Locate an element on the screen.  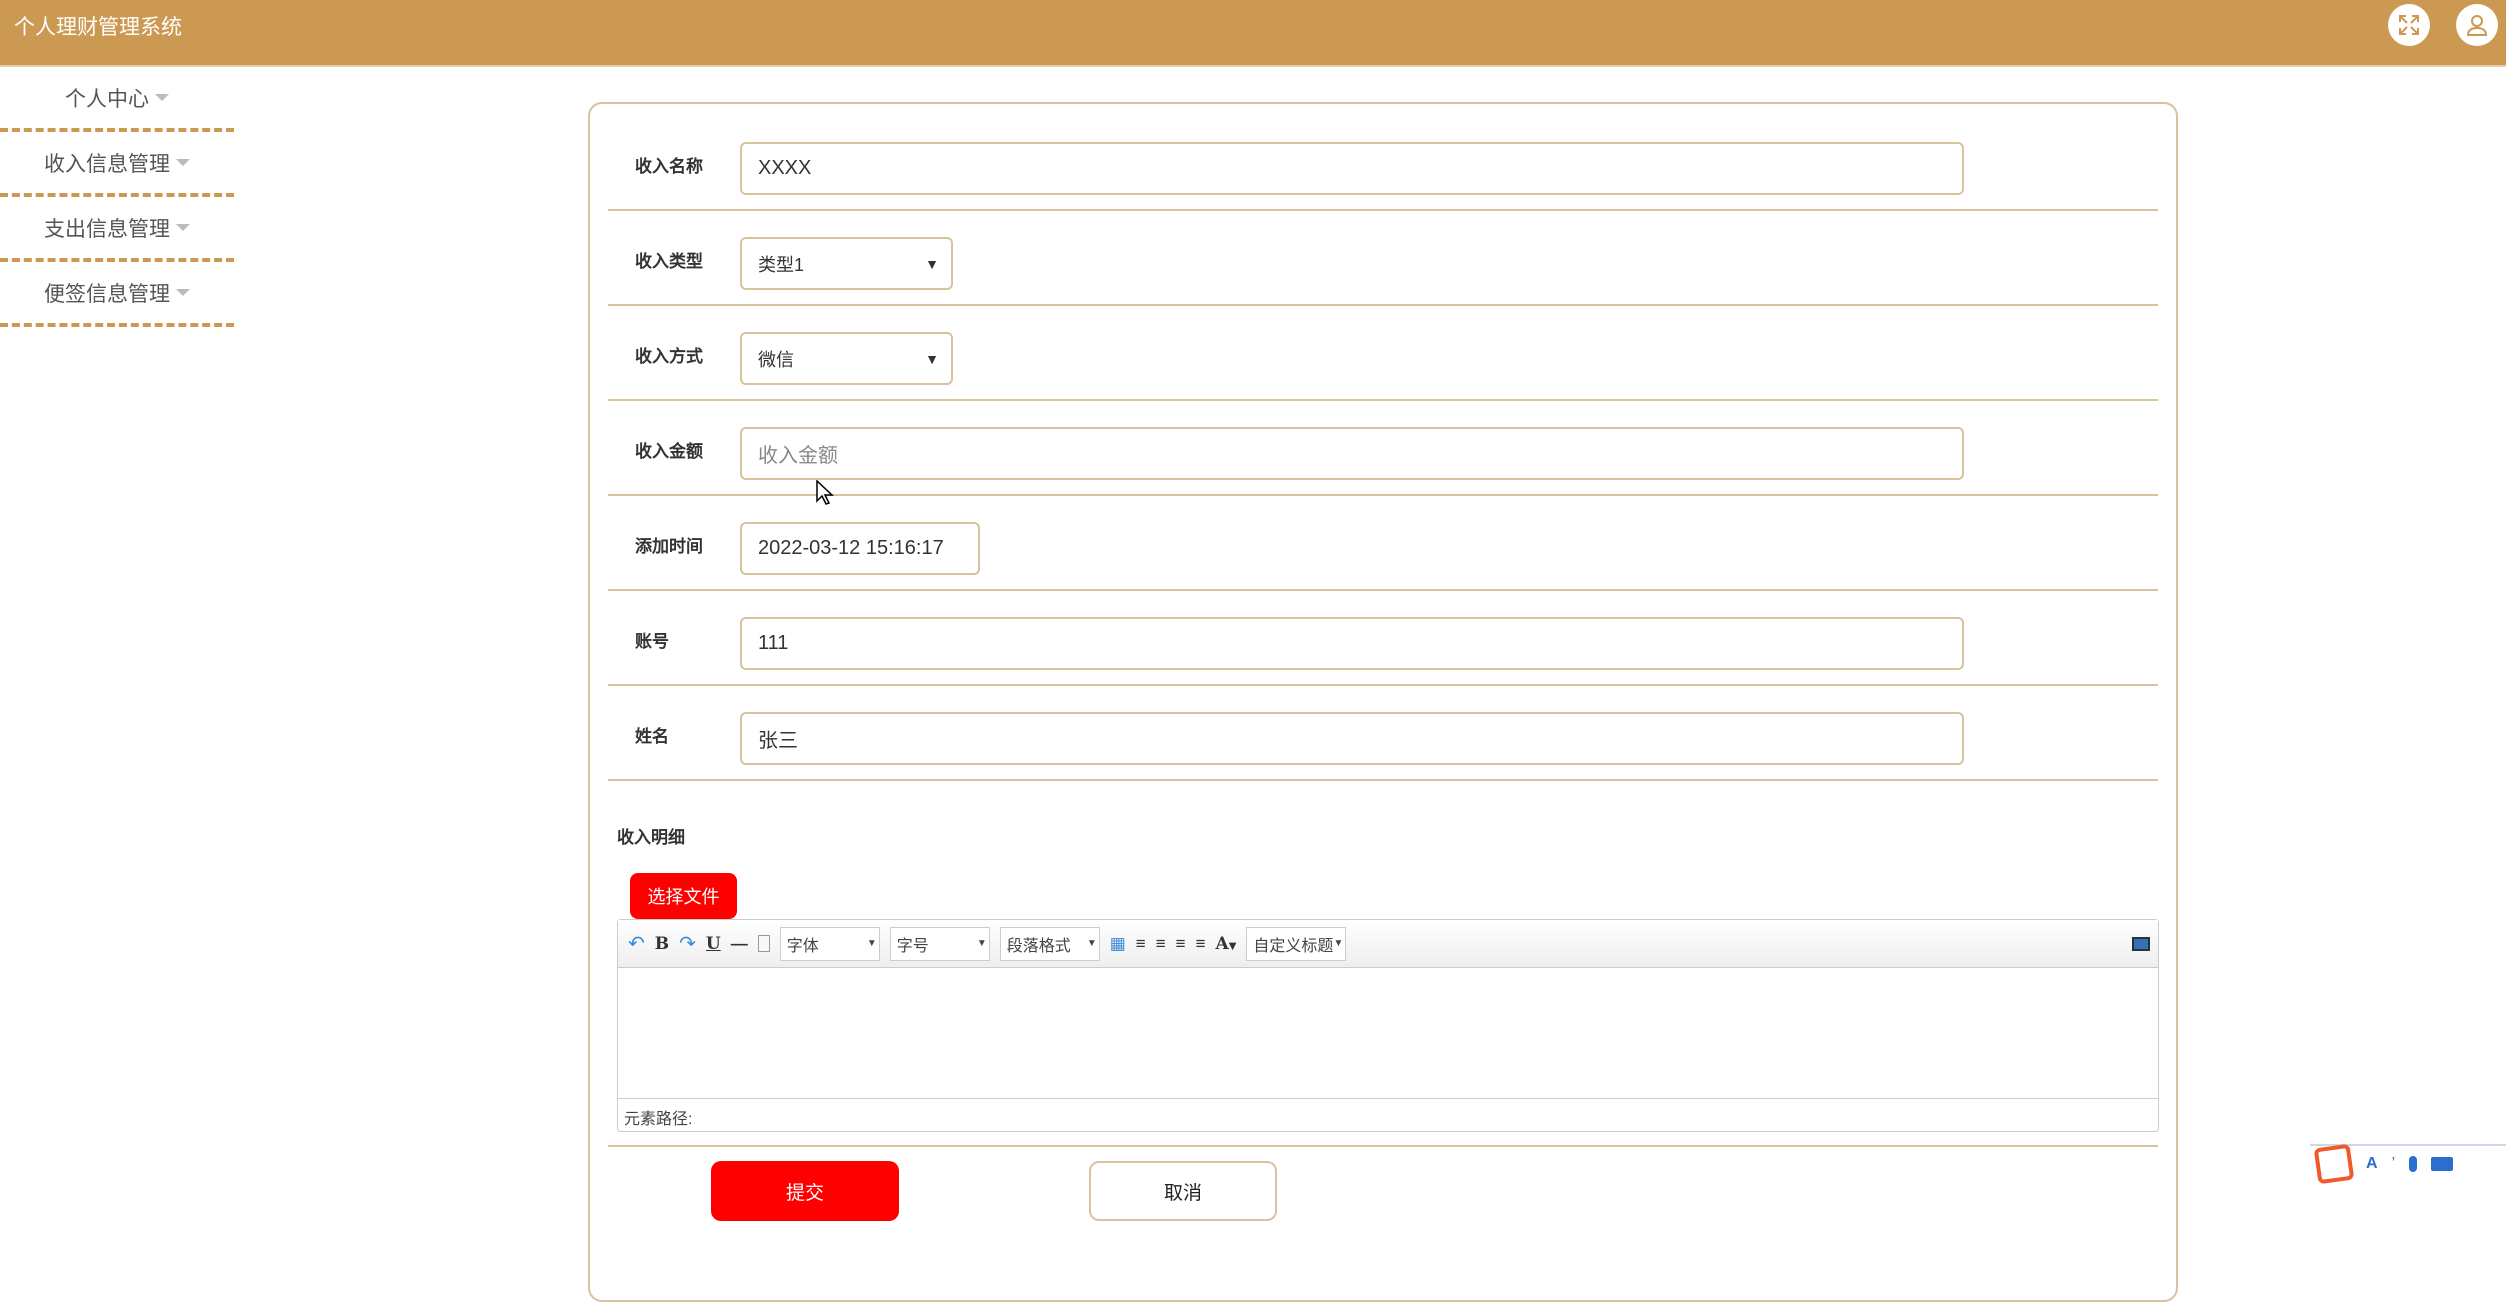
top-header: 个人理财管理系统 is located at coordinates (1253, 33).